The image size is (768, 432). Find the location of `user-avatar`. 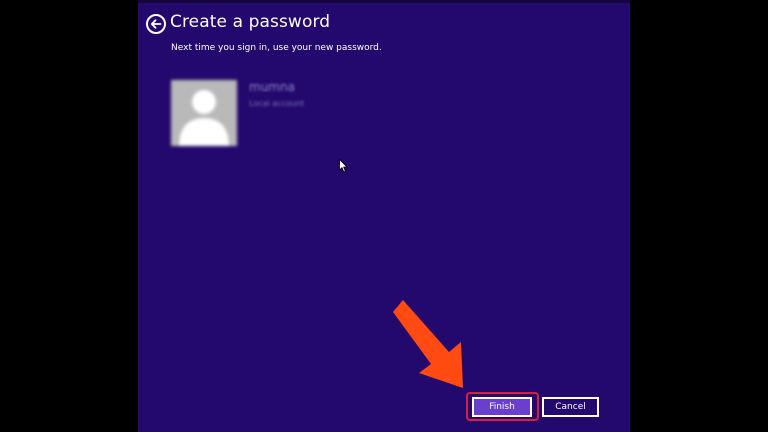

user-avatar is located at coordinates (204, 113).